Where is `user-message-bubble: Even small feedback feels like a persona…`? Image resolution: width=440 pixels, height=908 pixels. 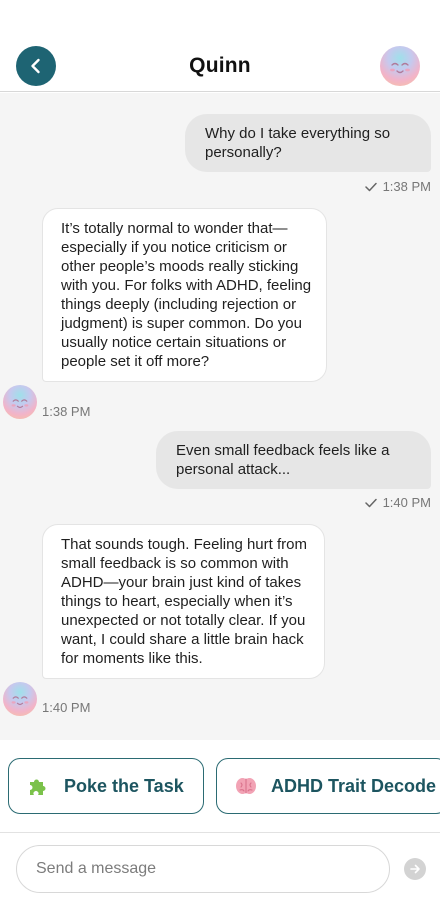
user-message-bubble: Even small feedback feels like a persona… is located at coordinates (293, 460).